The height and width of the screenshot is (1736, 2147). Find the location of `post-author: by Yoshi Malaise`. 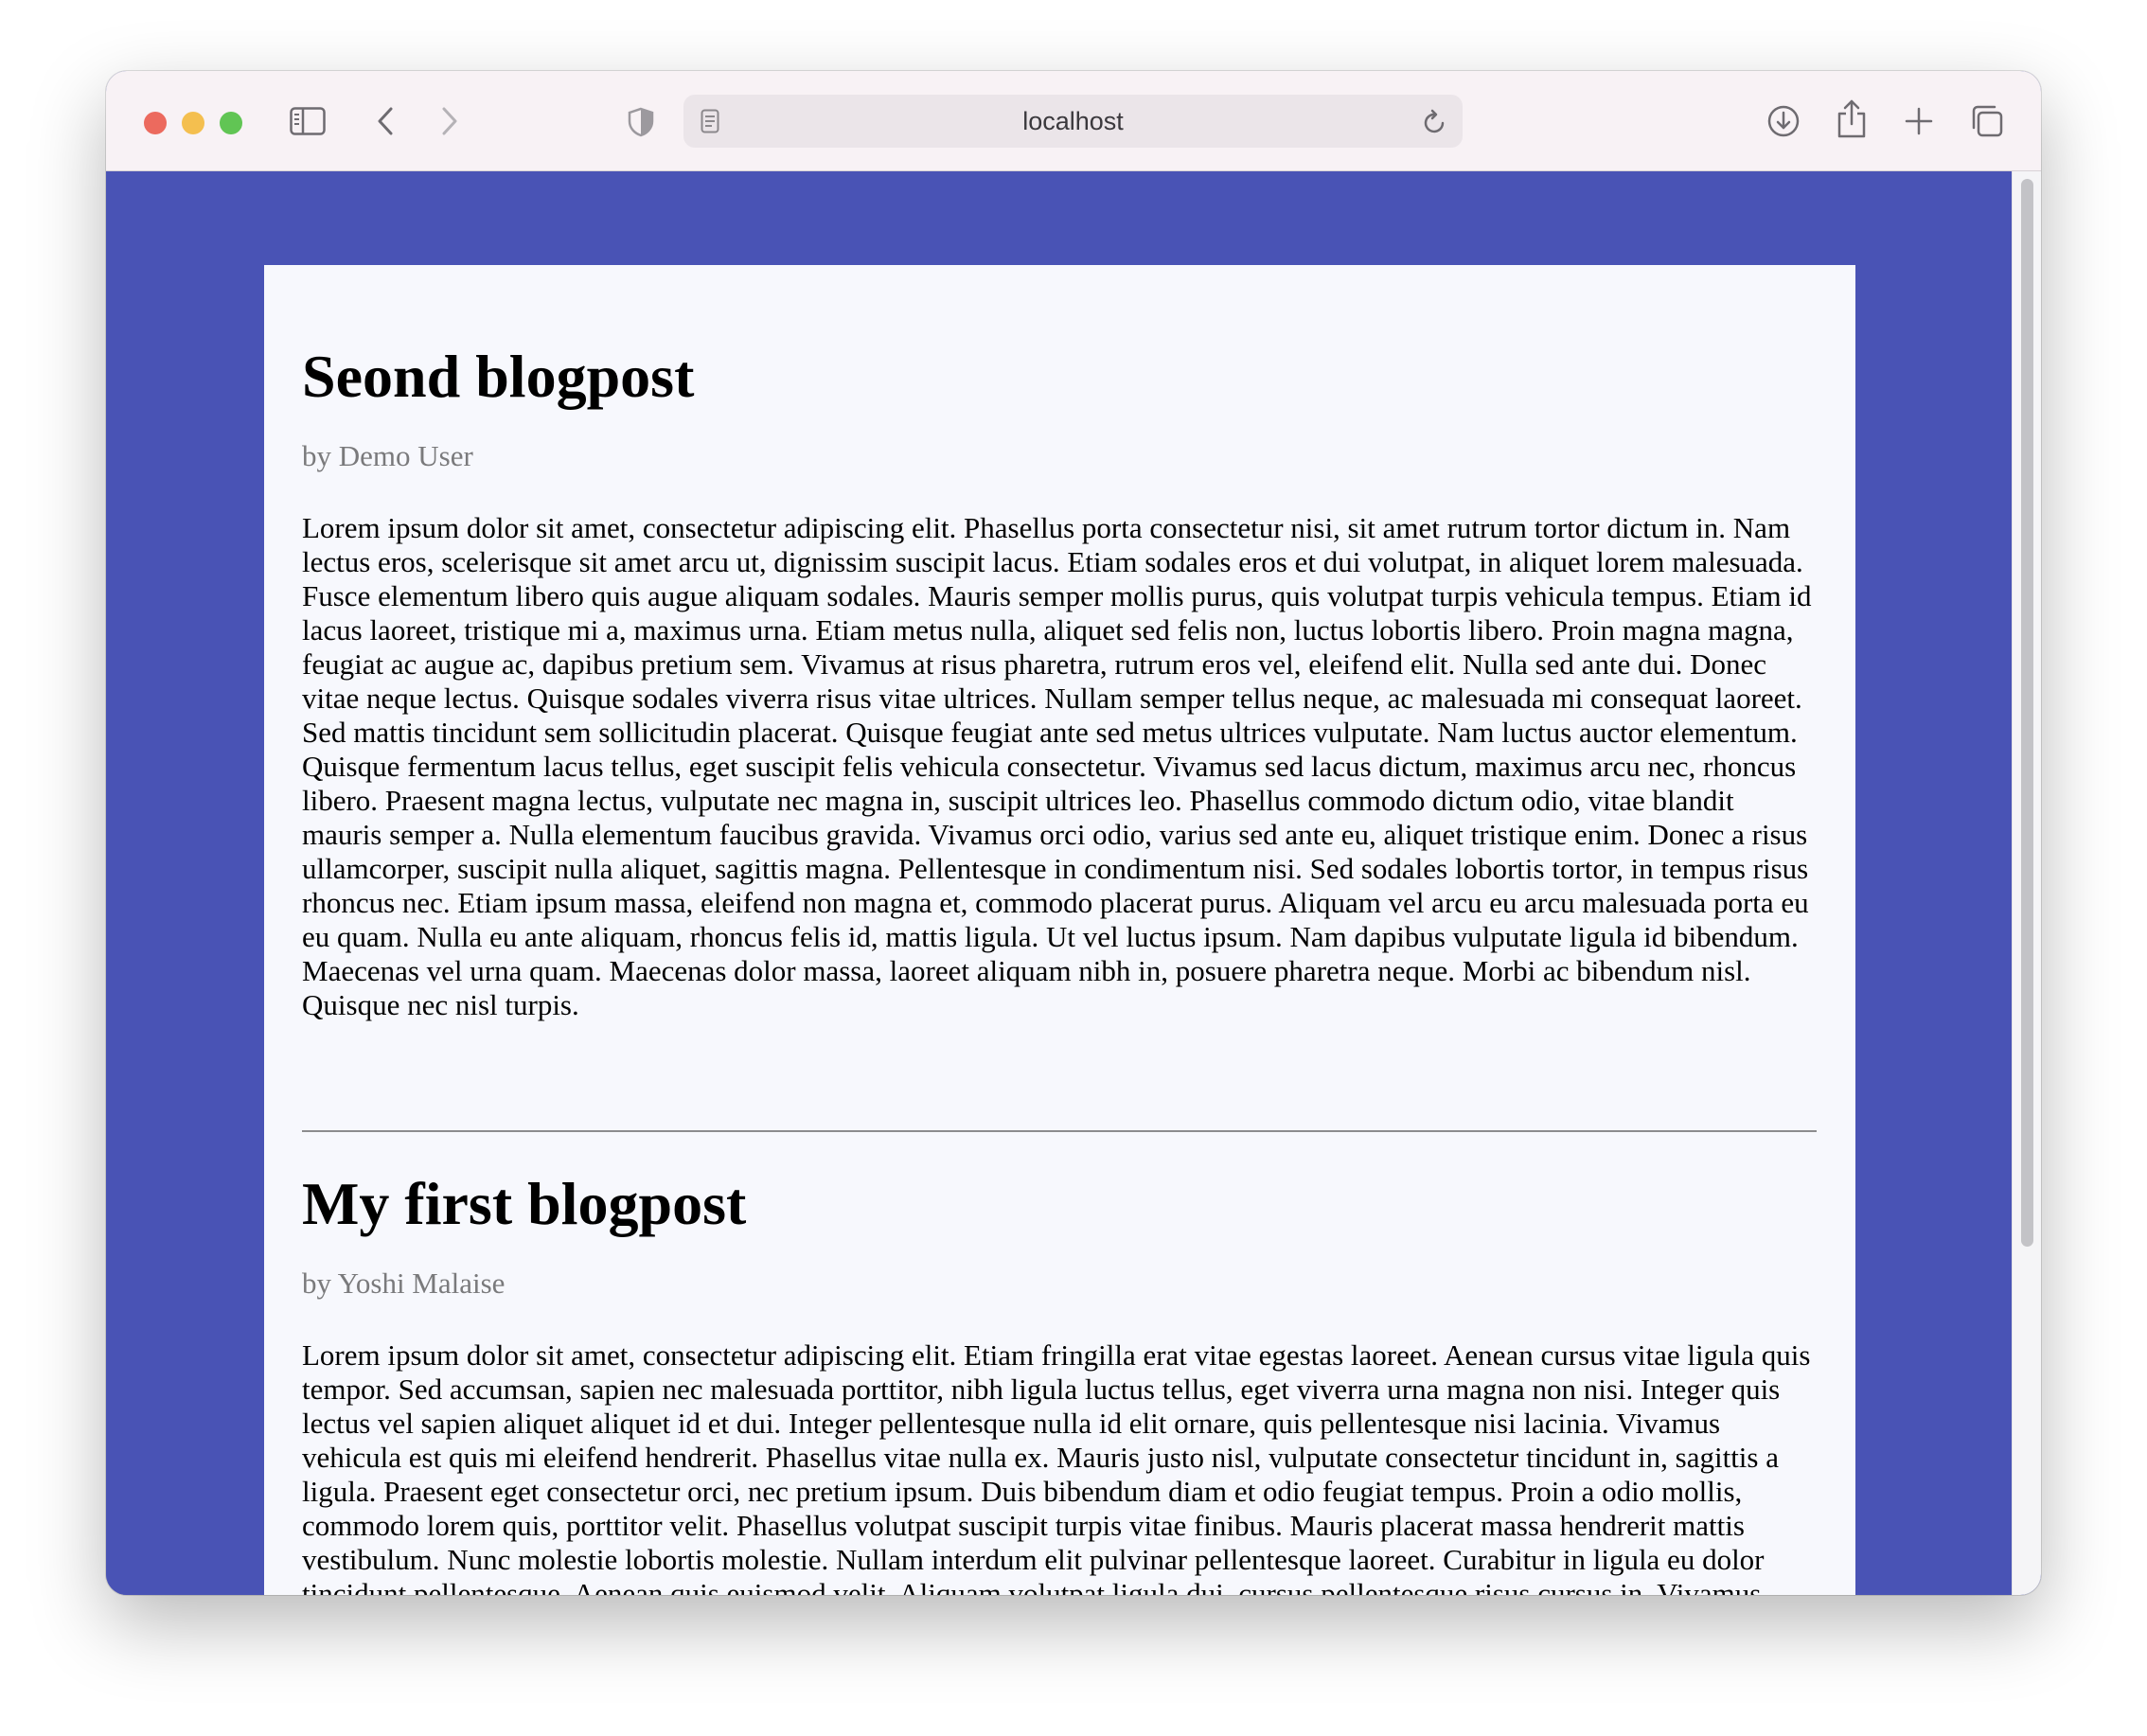

post-author: by Yoshi Malaise is located at coordinates (404, 1283).